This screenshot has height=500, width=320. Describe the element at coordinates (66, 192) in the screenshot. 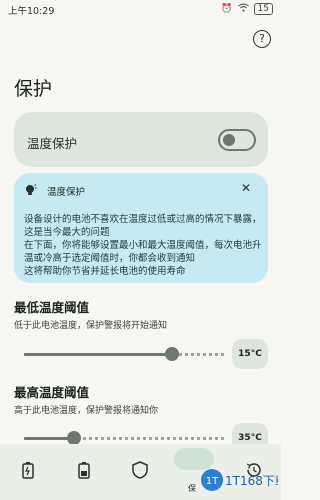

I see `info-title: 温度保护` at that location.